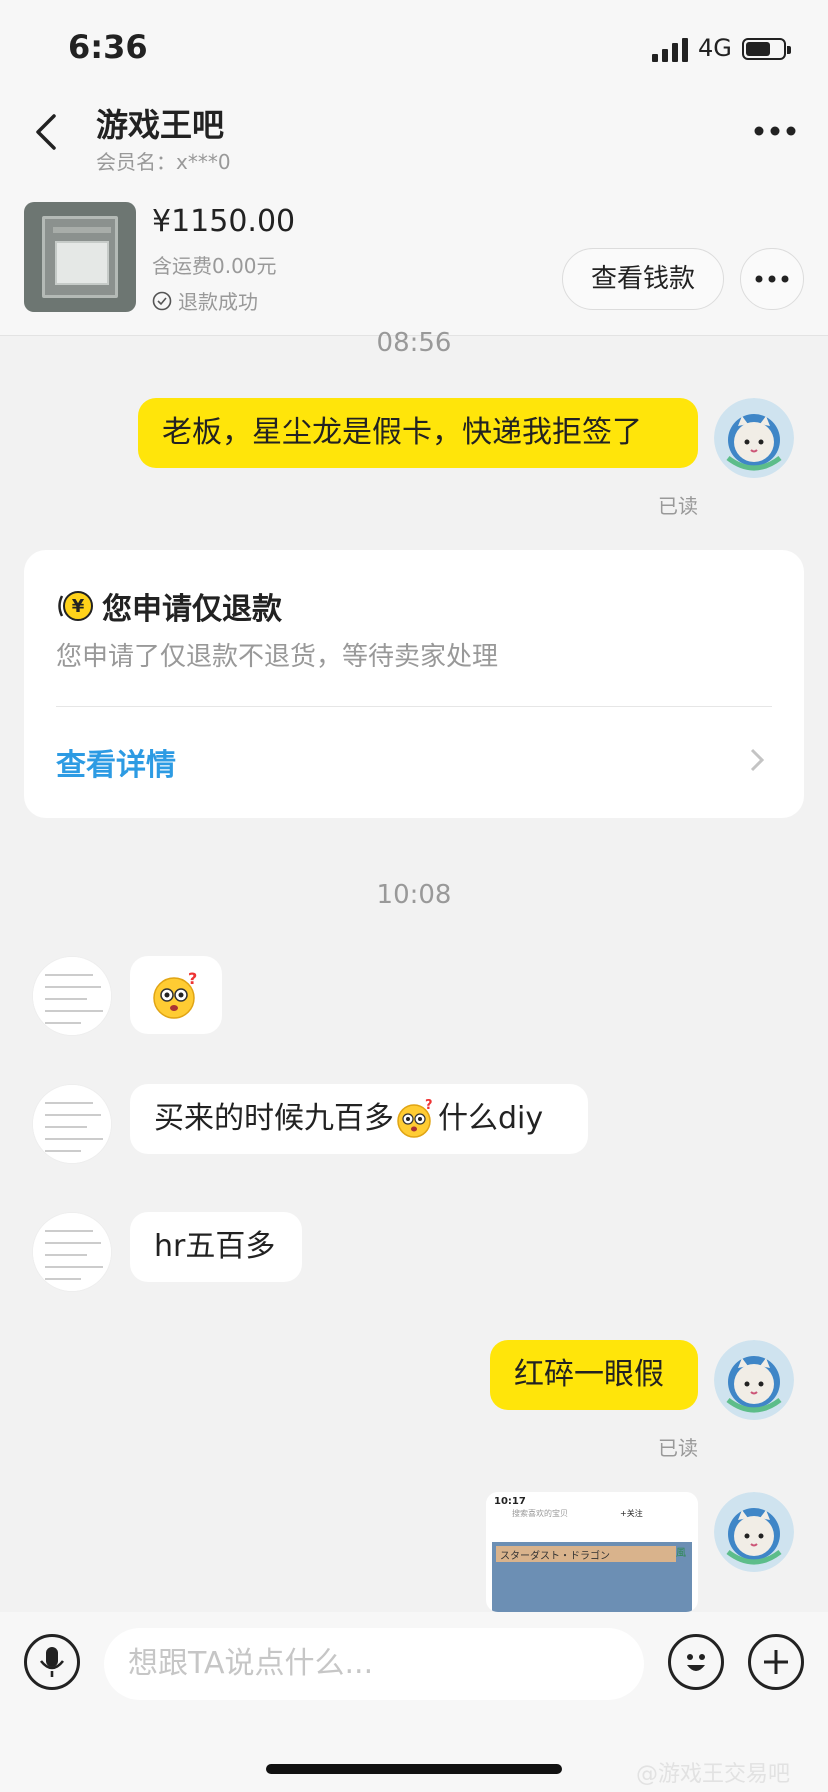 This screenshot has width=828, height=1792. What do you see at coordinates (277, 657) in the screenshot?
I see `refund-card-subtitle: 您申请了仅退款不退货，等待卖家处理` at bounding box center [277, 657].